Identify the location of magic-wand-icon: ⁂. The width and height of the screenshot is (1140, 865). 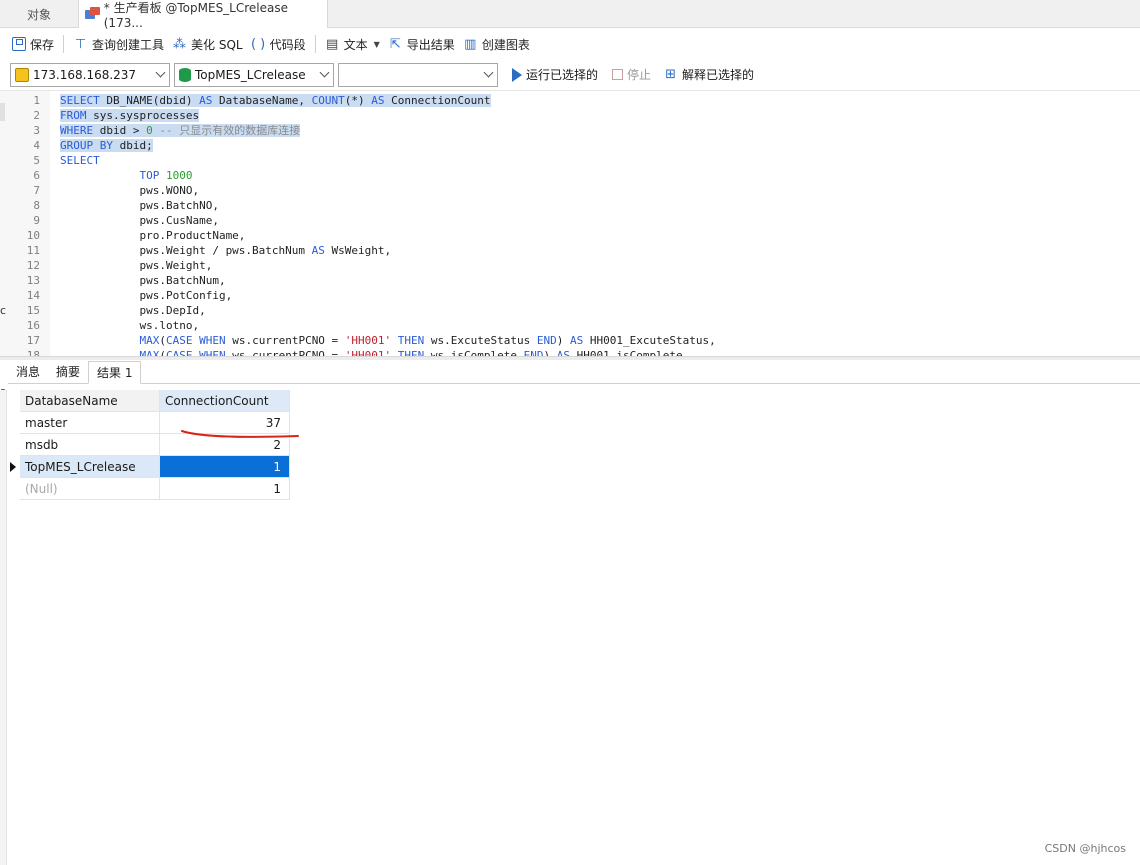
(180, 44).